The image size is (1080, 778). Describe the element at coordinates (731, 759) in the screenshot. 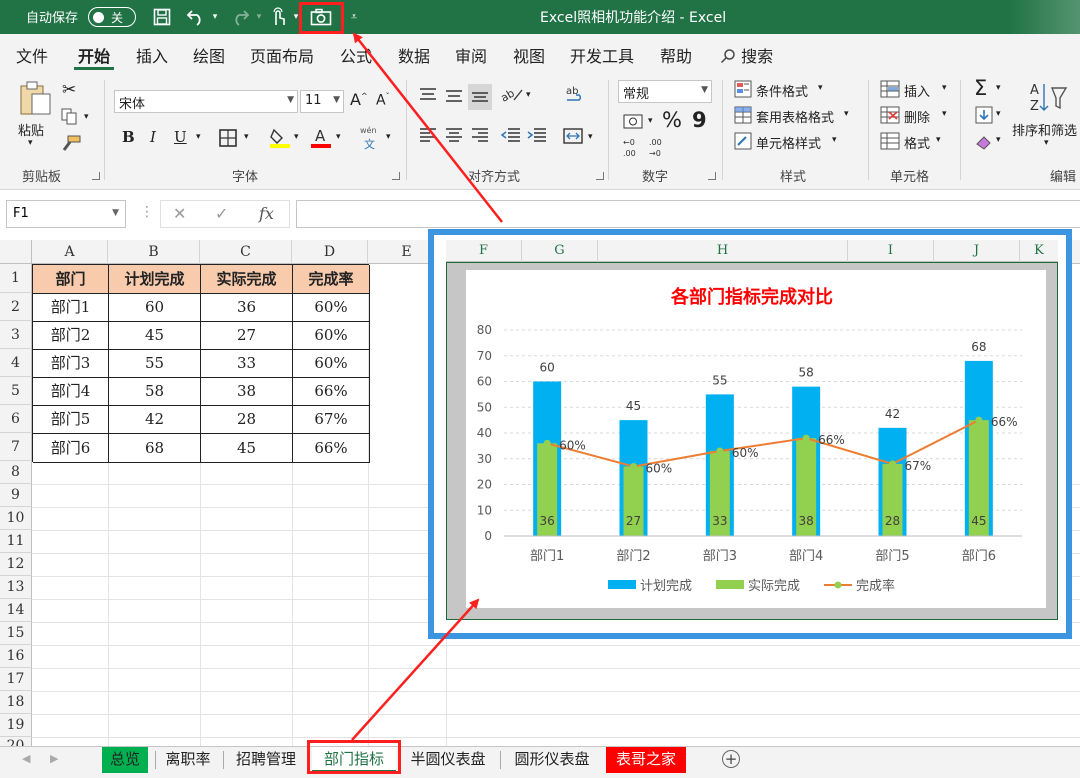

I see `add-sheet-button: +` at that location.